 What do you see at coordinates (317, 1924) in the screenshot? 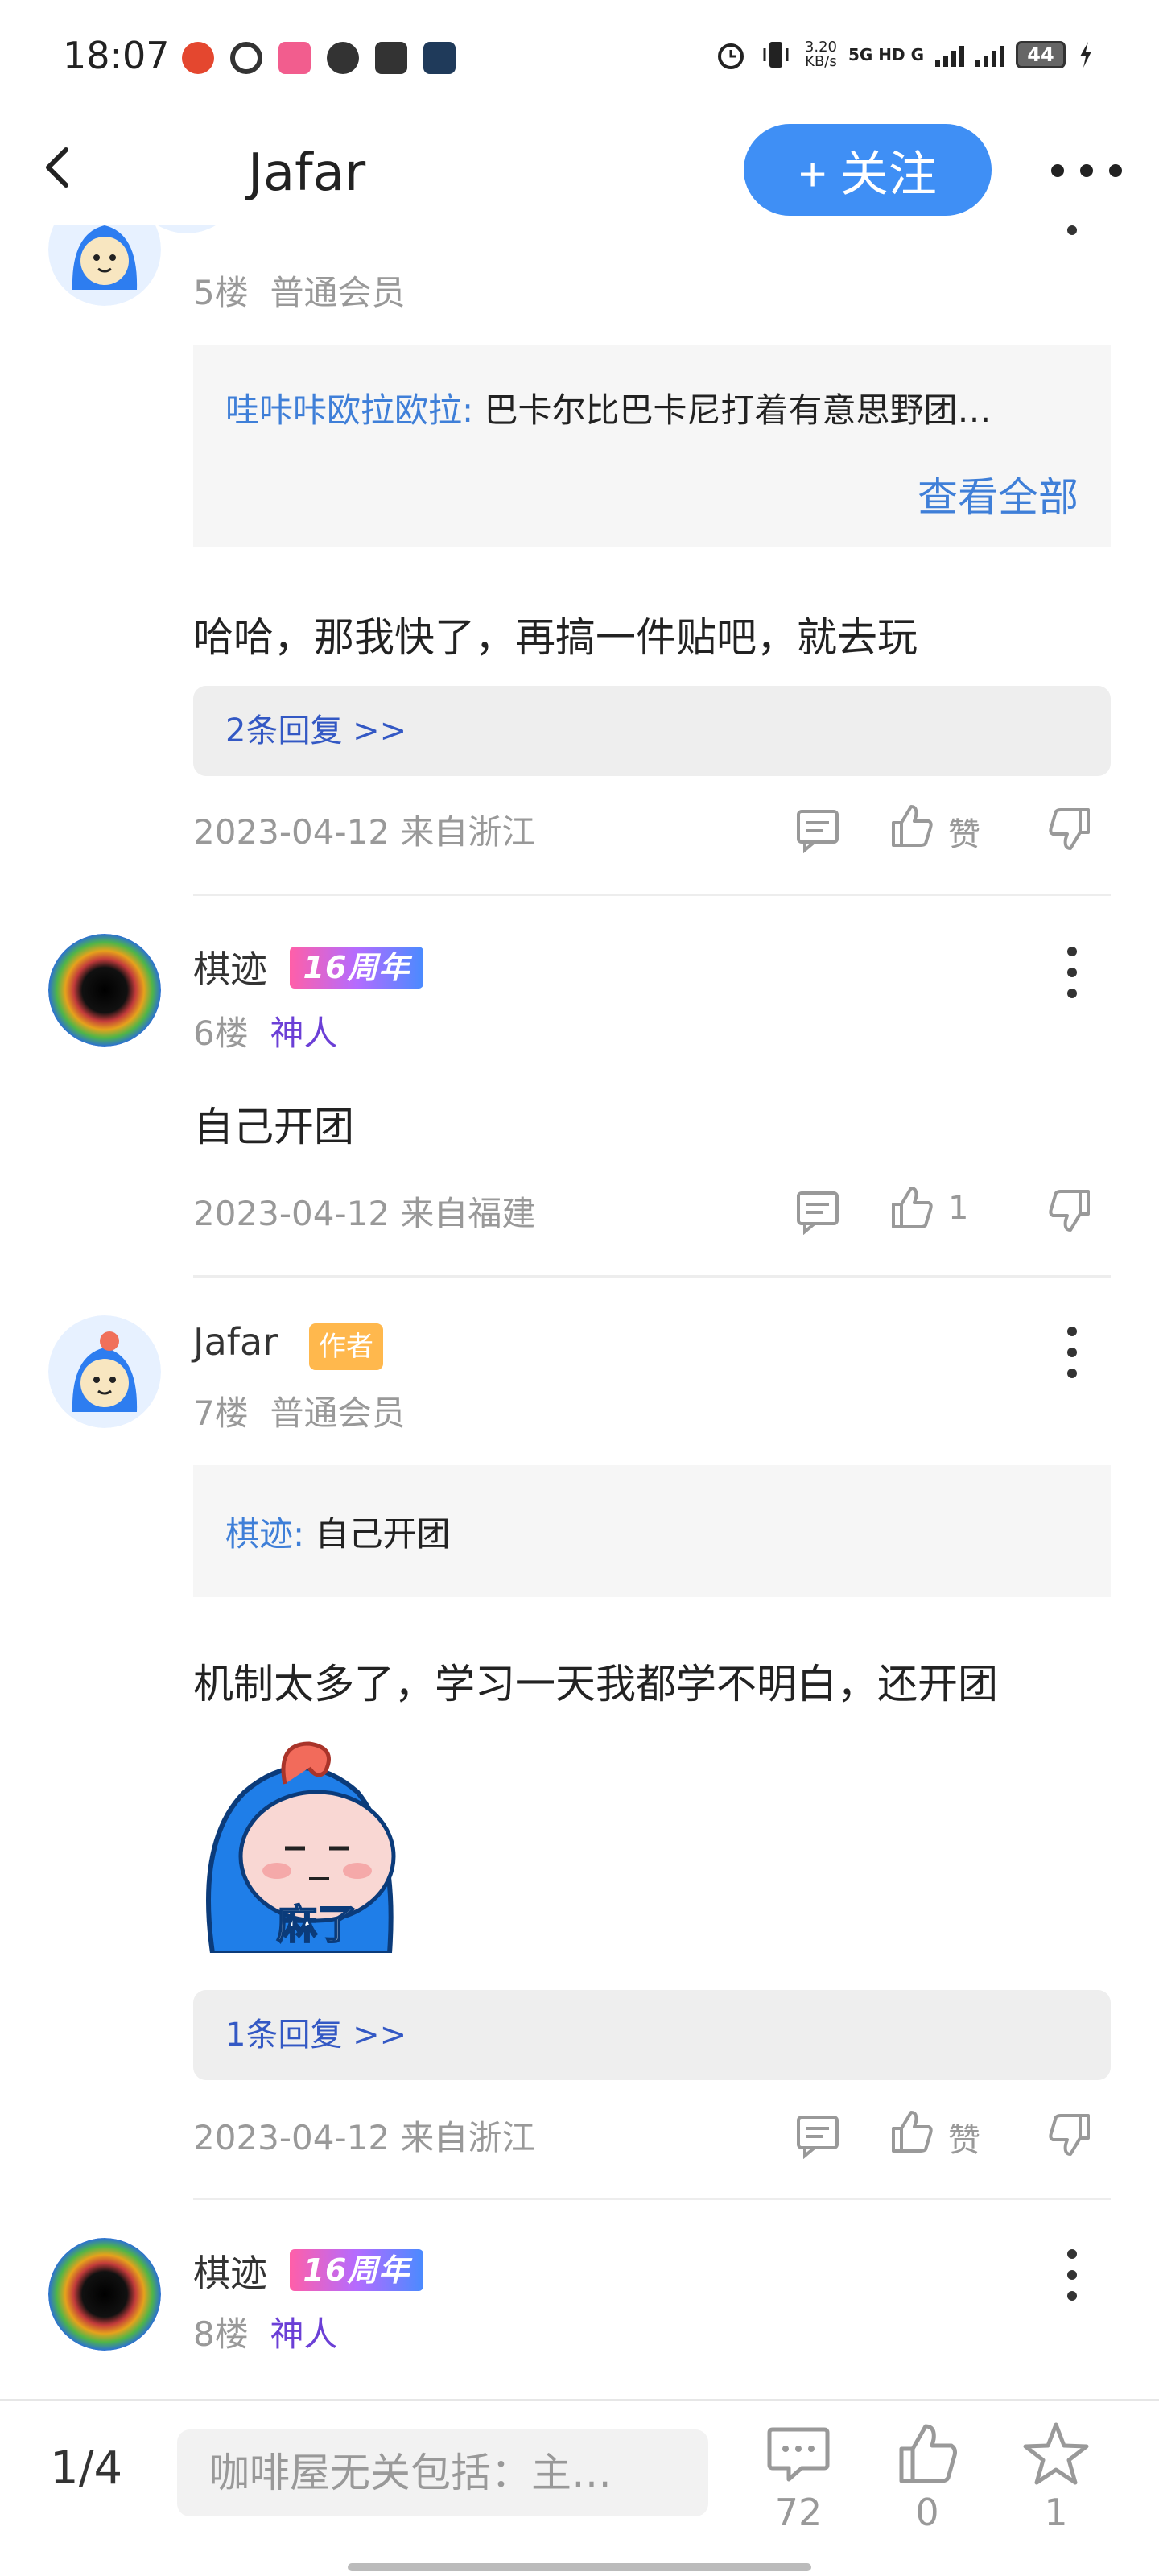
I see `svg-text: 麻了` at bounding box center [317, 1924].